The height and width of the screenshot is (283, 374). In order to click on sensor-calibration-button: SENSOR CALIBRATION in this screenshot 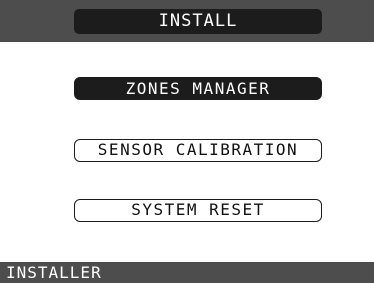, I will do `click(198, 150)`.